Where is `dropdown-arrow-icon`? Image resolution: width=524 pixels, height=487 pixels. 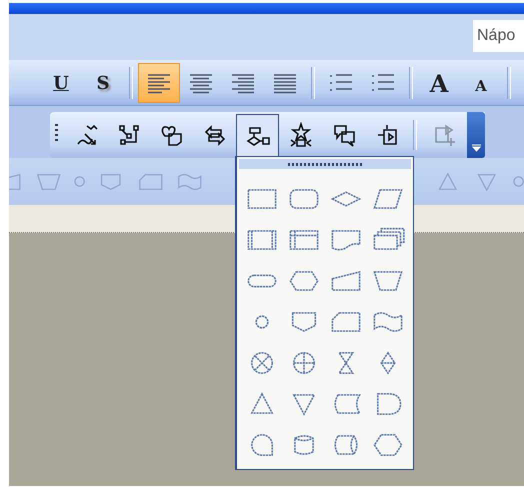
dropdown-arrow-icon is located at coordinates (476, 148).